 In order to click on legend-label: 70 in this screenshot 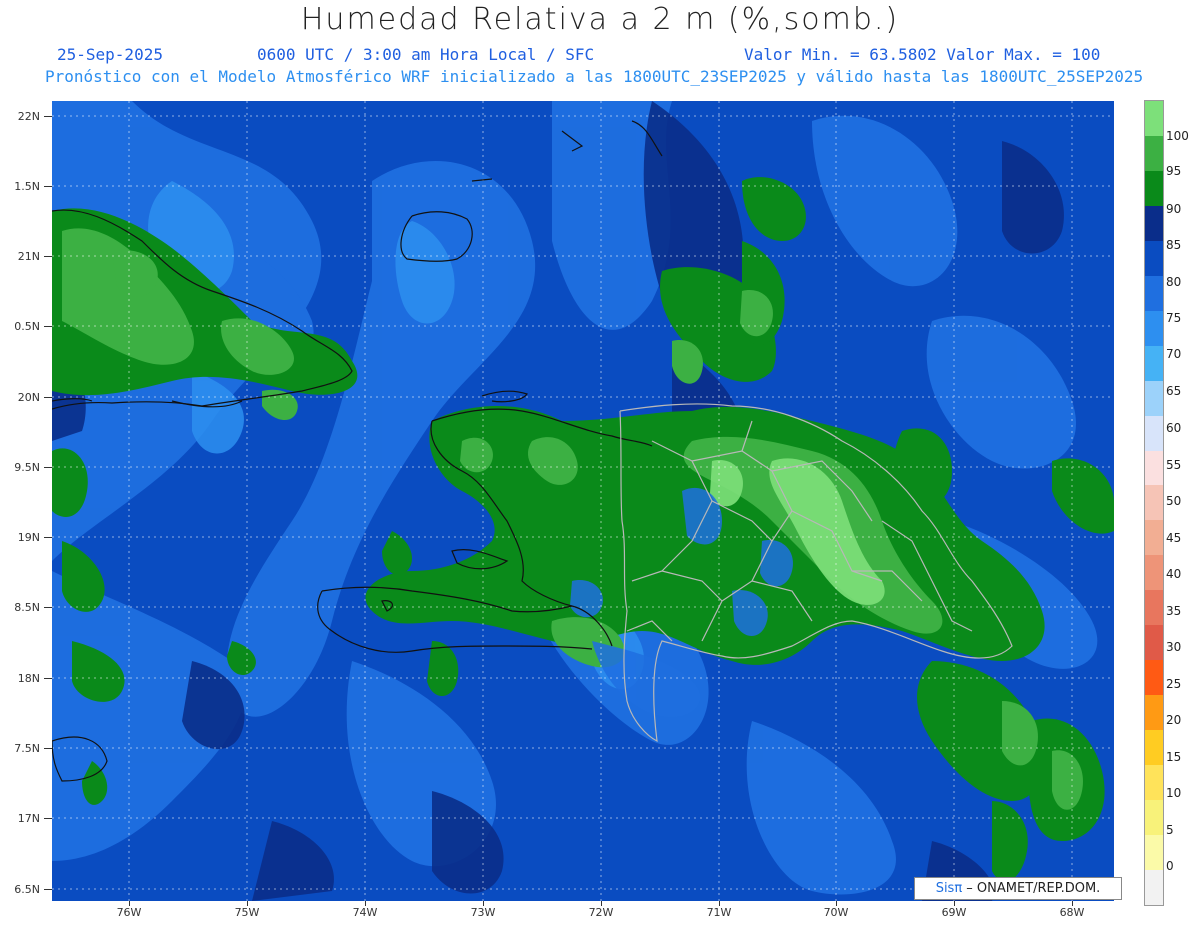, I will do `click(1174, 354)`.